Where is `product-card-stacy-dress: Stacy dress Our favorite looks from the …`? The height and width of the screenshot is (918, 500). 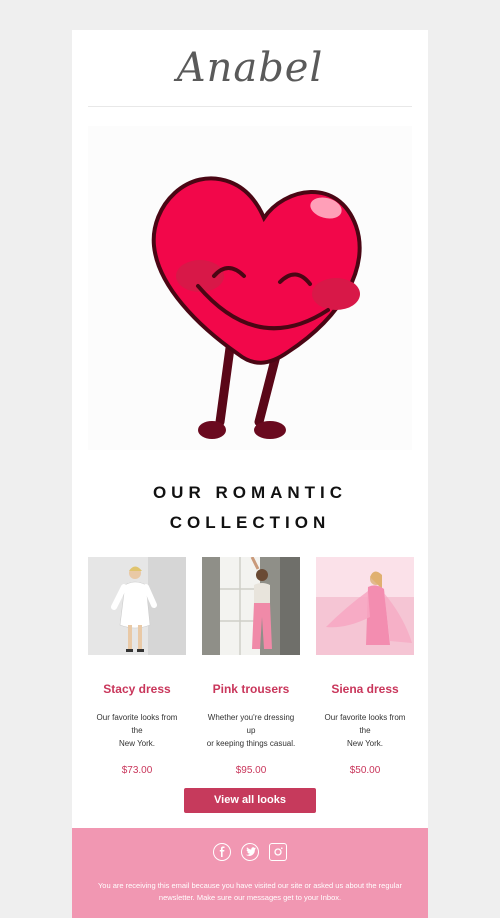 product-card-stacy-dress: Stacy dress Our favorite looks from the … is located at coordinates (137, 667).